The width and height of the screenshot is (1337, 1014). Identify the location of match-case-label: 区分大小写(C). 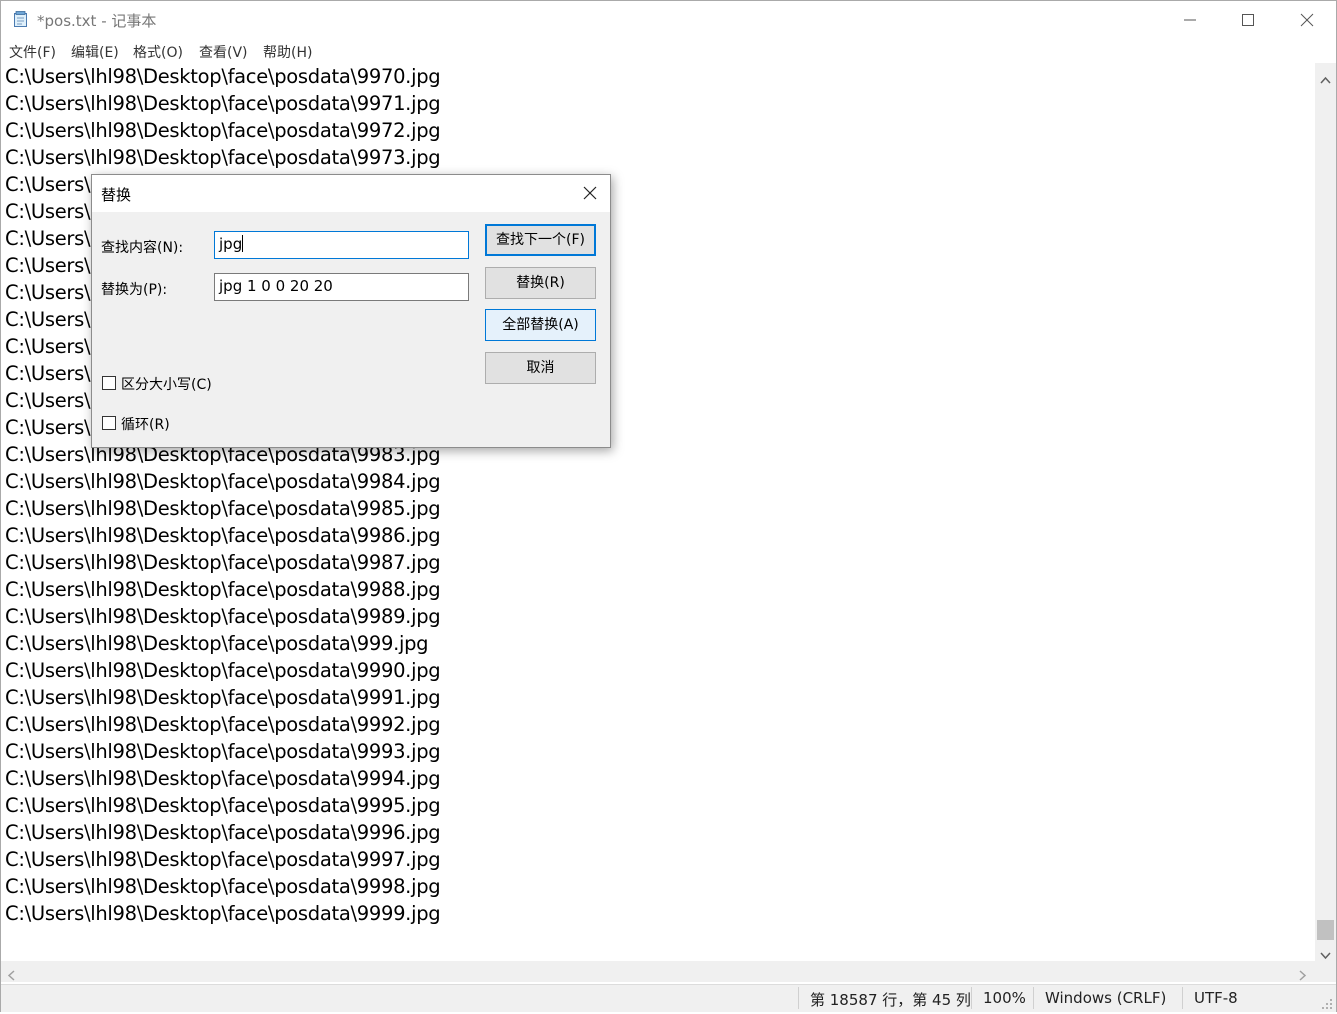
(166, 384).